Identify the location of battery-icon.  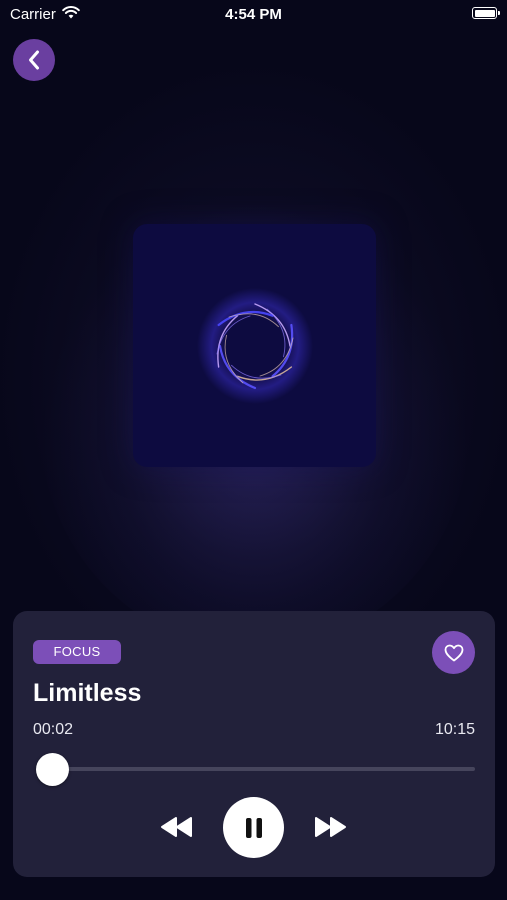
(486, 13).